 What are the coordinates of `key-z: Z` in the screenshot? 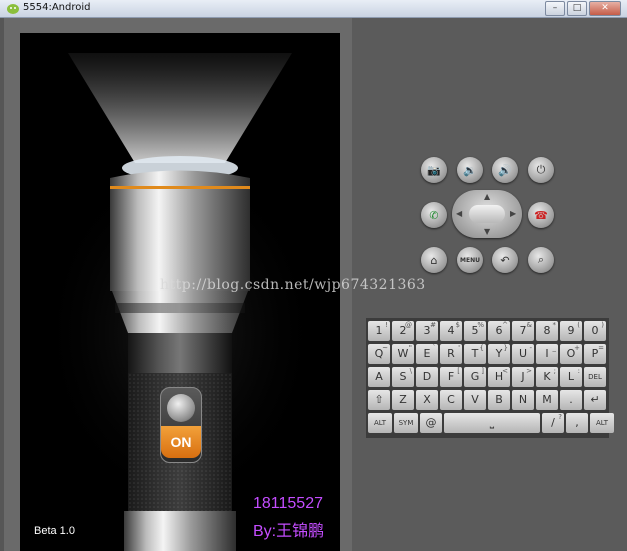 It's located at (403, 400).